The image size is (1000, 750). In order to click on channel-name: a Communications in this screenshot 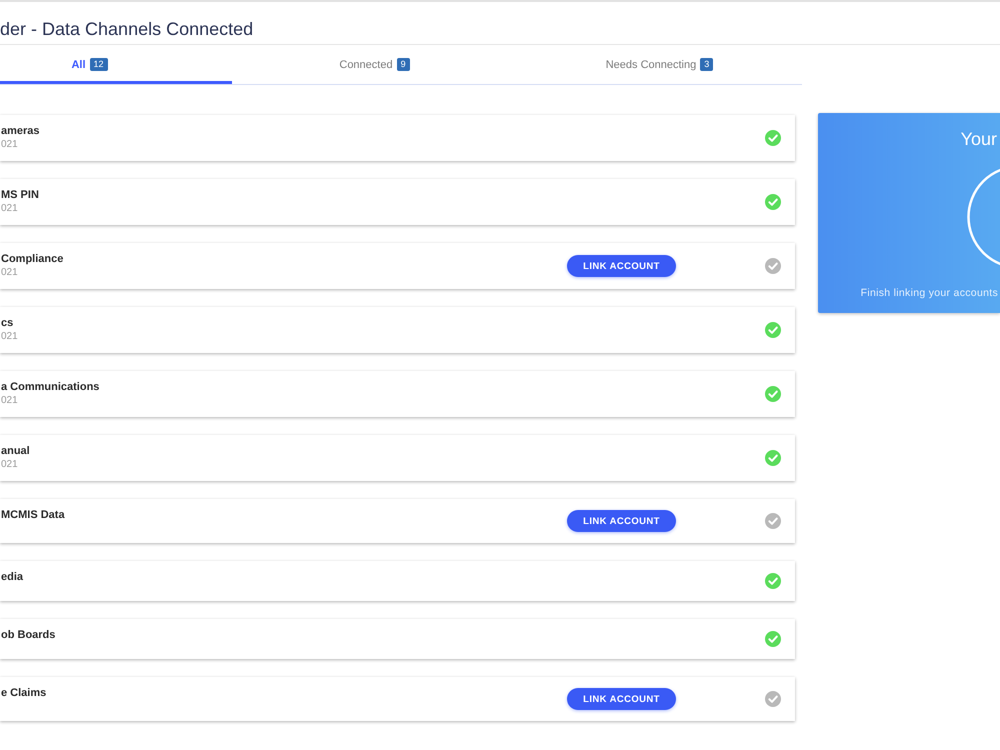, I will do `click(50, 387)`.